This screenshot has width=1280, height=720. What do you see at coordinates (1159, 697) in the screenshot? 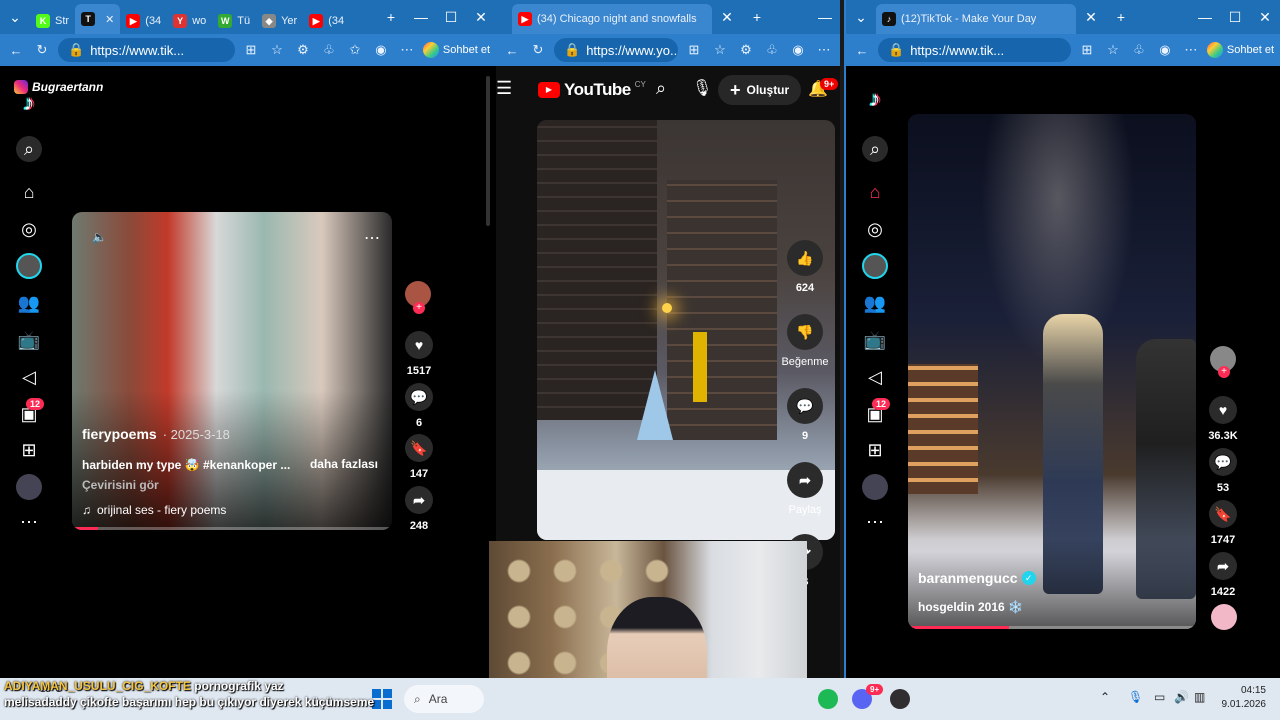
I see `display-tray-icon: ▭` at bounding box center [1159, 697].